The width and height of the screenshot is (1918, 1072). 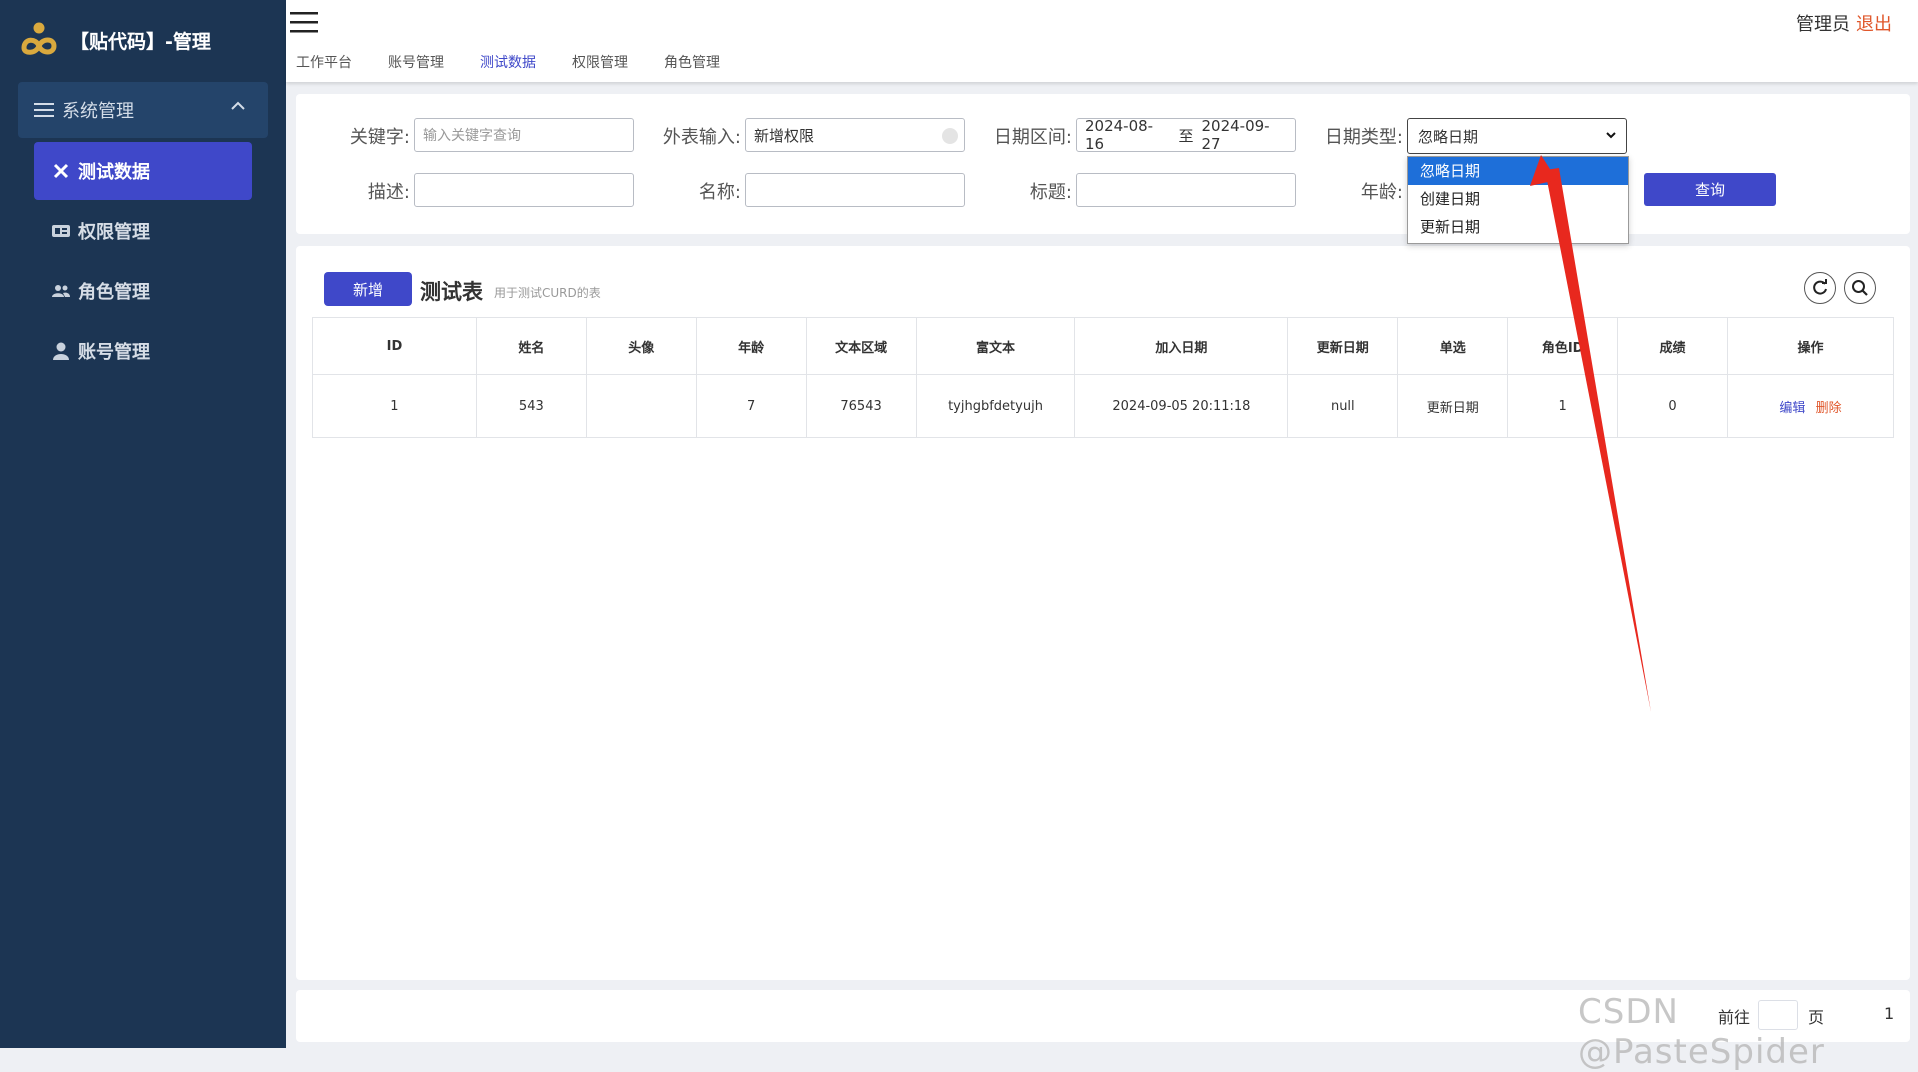 I want to click on keyword-input: 输入关键字查询, so click(x=524, y=135).